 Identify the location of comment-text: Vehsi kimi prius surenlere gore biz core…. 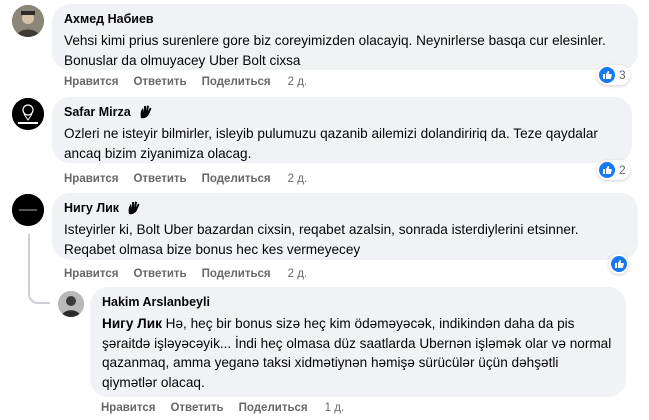
(335, 50).